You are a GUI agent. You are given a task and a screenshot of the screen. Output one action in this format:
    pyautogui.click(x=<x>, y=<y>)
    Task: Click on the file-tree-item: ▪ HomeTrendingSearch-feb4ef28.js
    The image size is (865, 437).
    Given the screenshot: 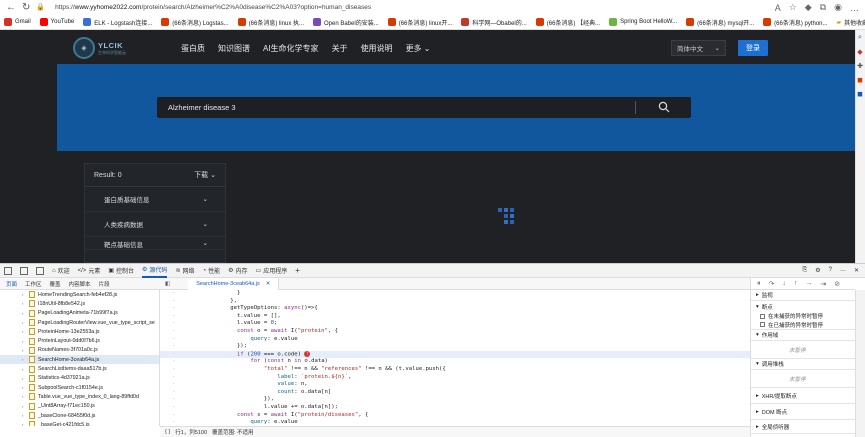 What is the action you would take?
    pyautogui.click(x=79, y=294)
    